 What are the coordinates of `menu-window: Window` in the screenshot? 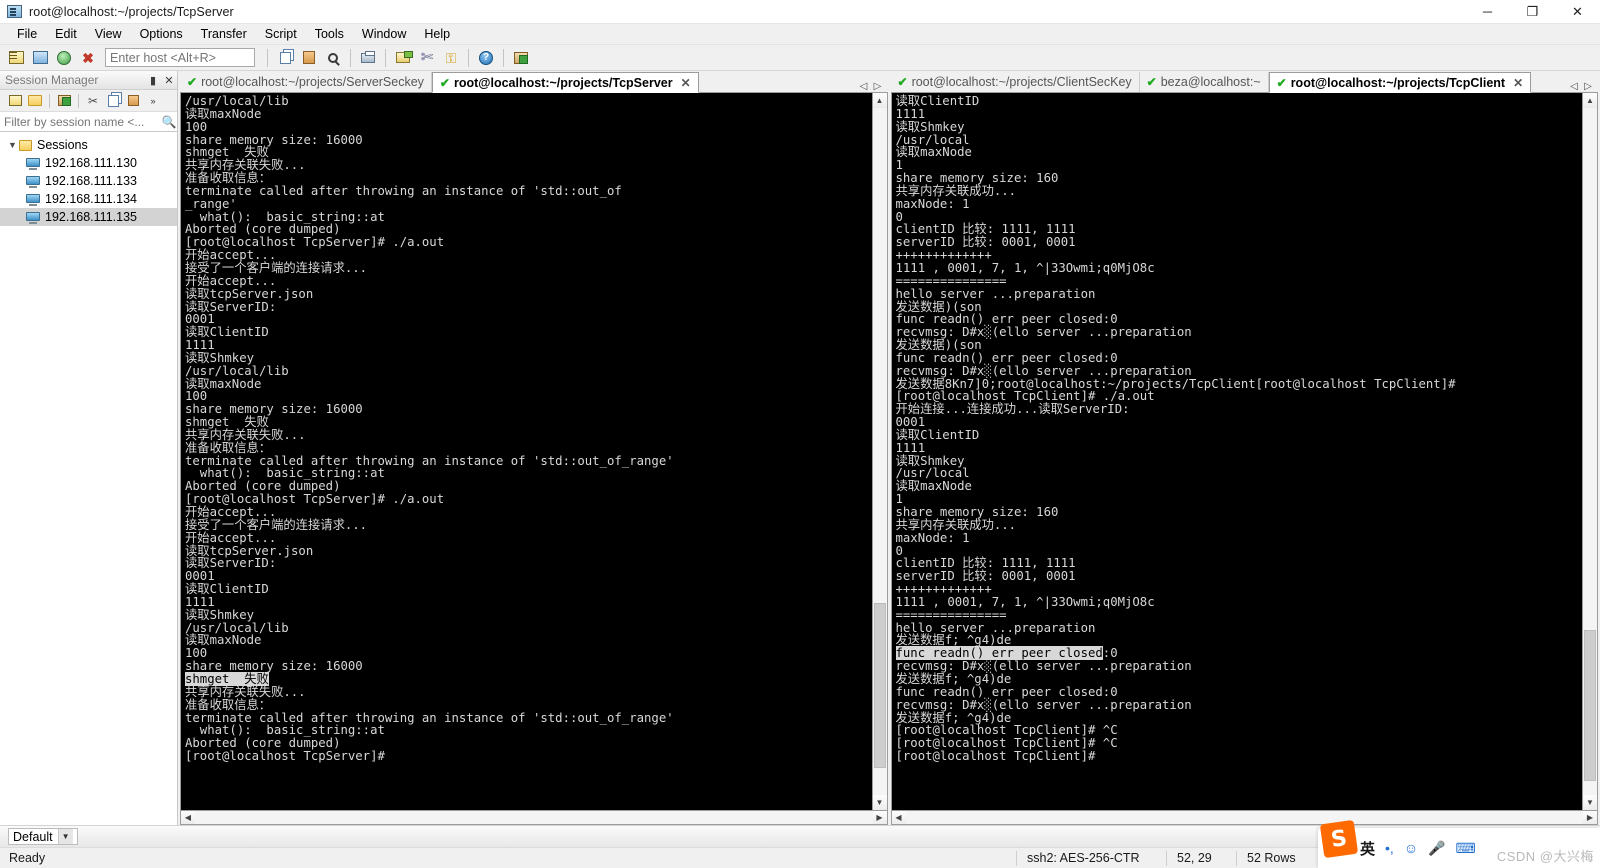 It's located at (384, 34).